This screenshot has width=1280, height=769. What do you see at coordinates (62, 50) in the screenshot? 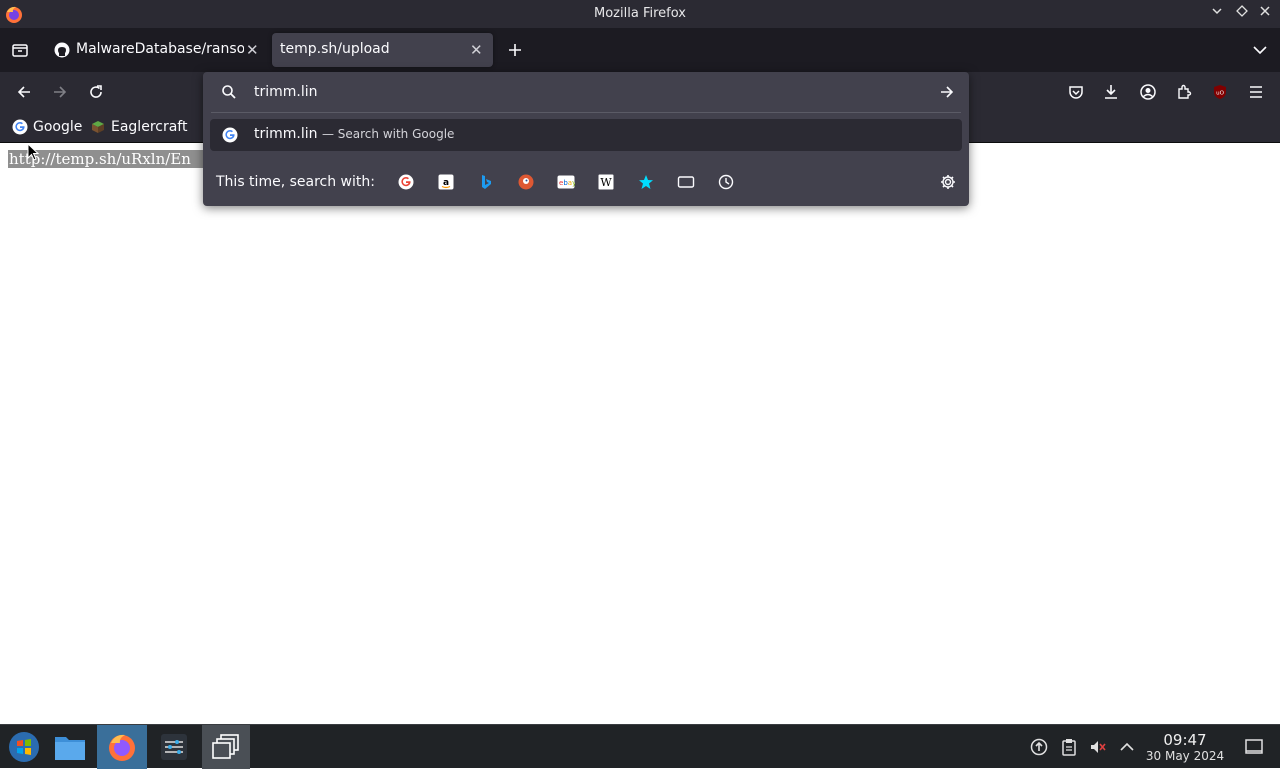
I see `github-icon` at bounding box center [62, 50].